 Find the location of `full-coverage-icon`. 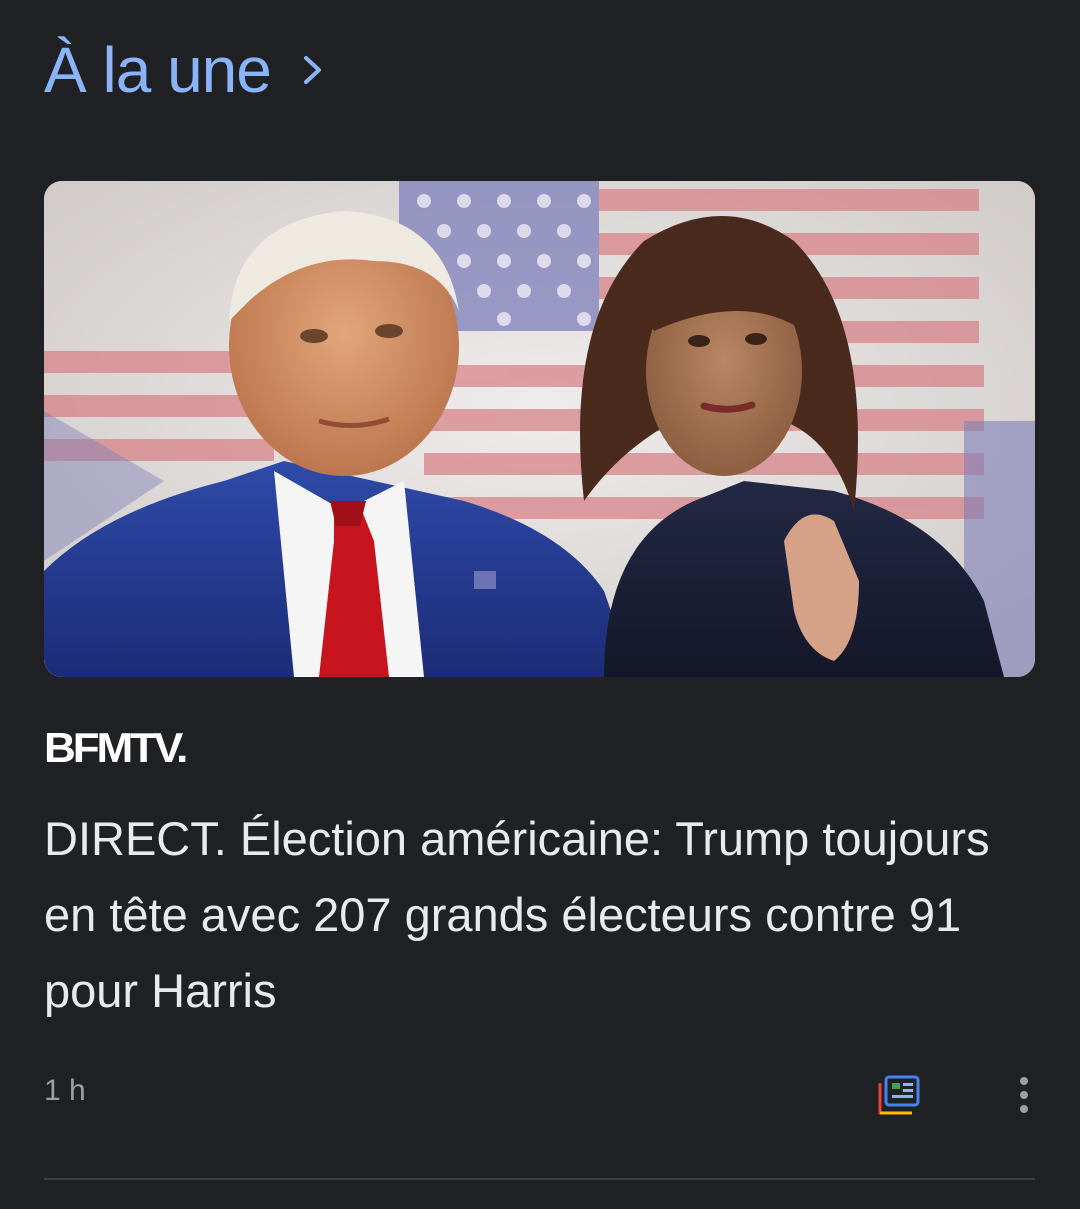

full-coverage-icon is located at coordinates (900, 1095).